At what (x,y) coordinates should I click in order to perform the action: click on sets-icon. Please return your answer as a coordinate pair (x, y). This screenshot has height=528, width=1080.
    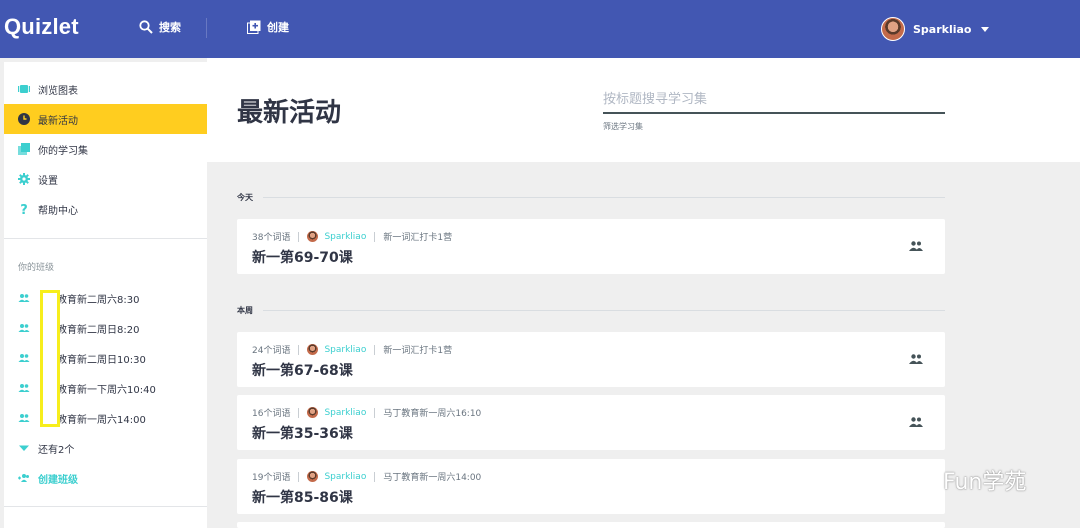
    Looking at the image, I should click on (24, 149).